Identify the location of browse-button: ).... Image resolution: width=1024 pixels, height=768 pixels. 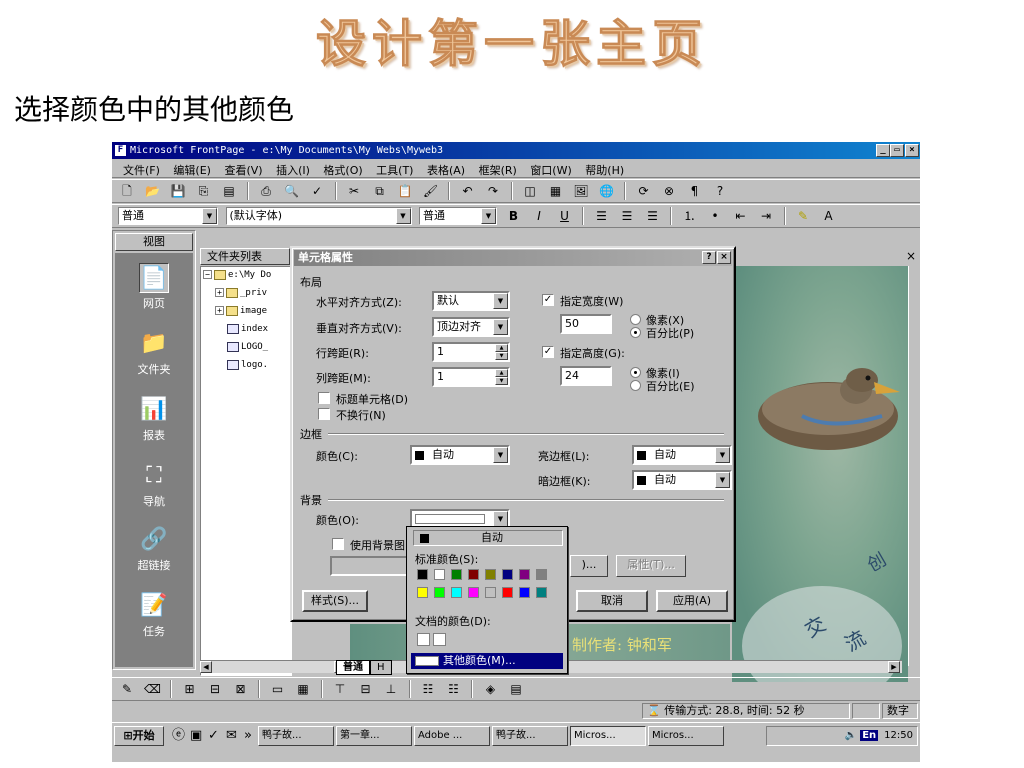
(589, 566).